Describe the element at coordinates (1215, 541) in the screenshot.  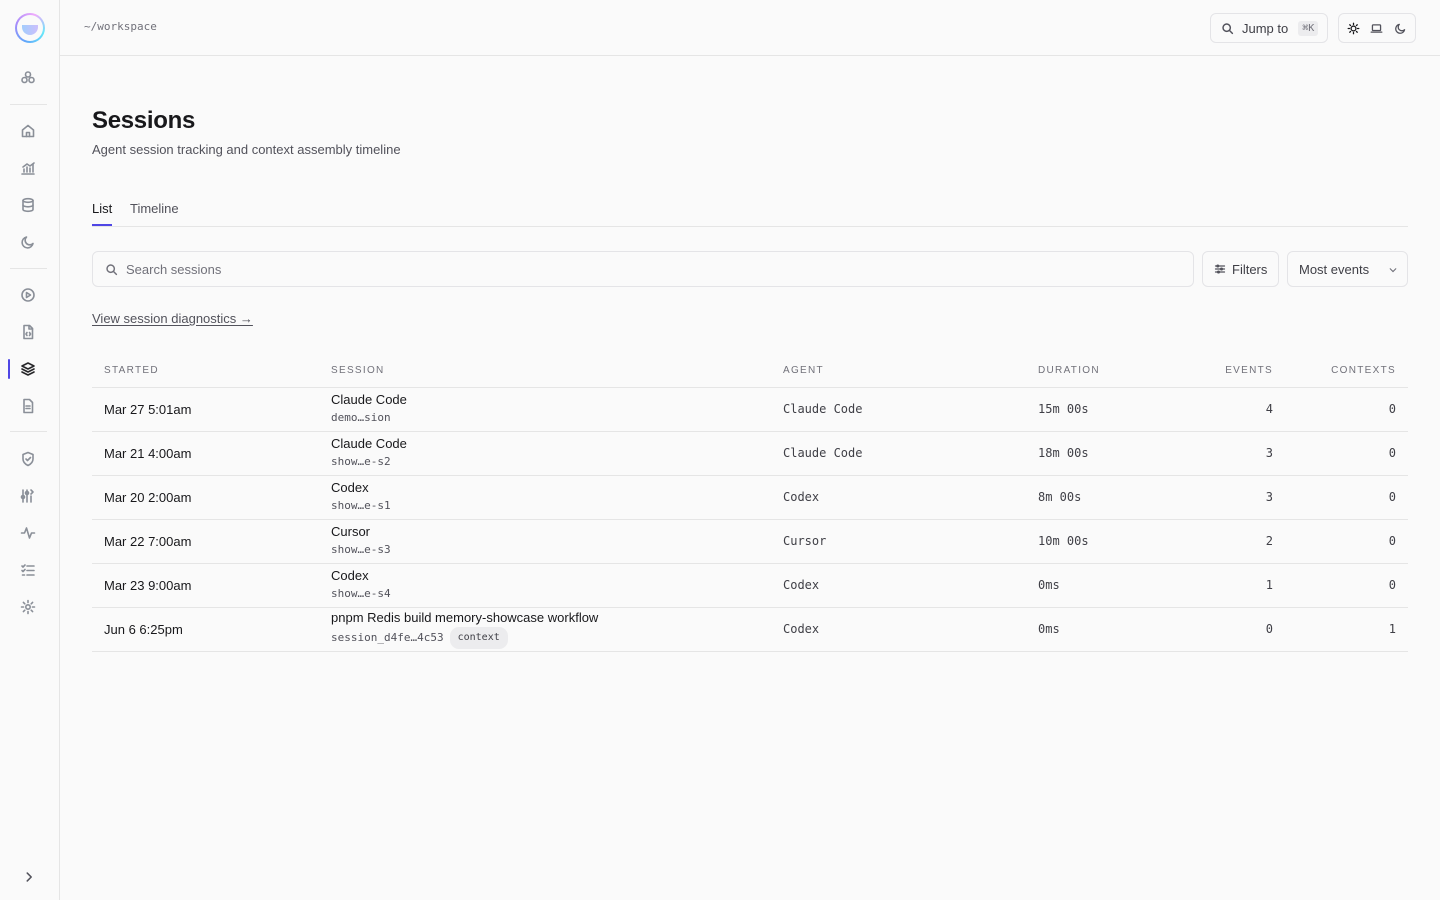
I see `events-cell: 2` at that location.